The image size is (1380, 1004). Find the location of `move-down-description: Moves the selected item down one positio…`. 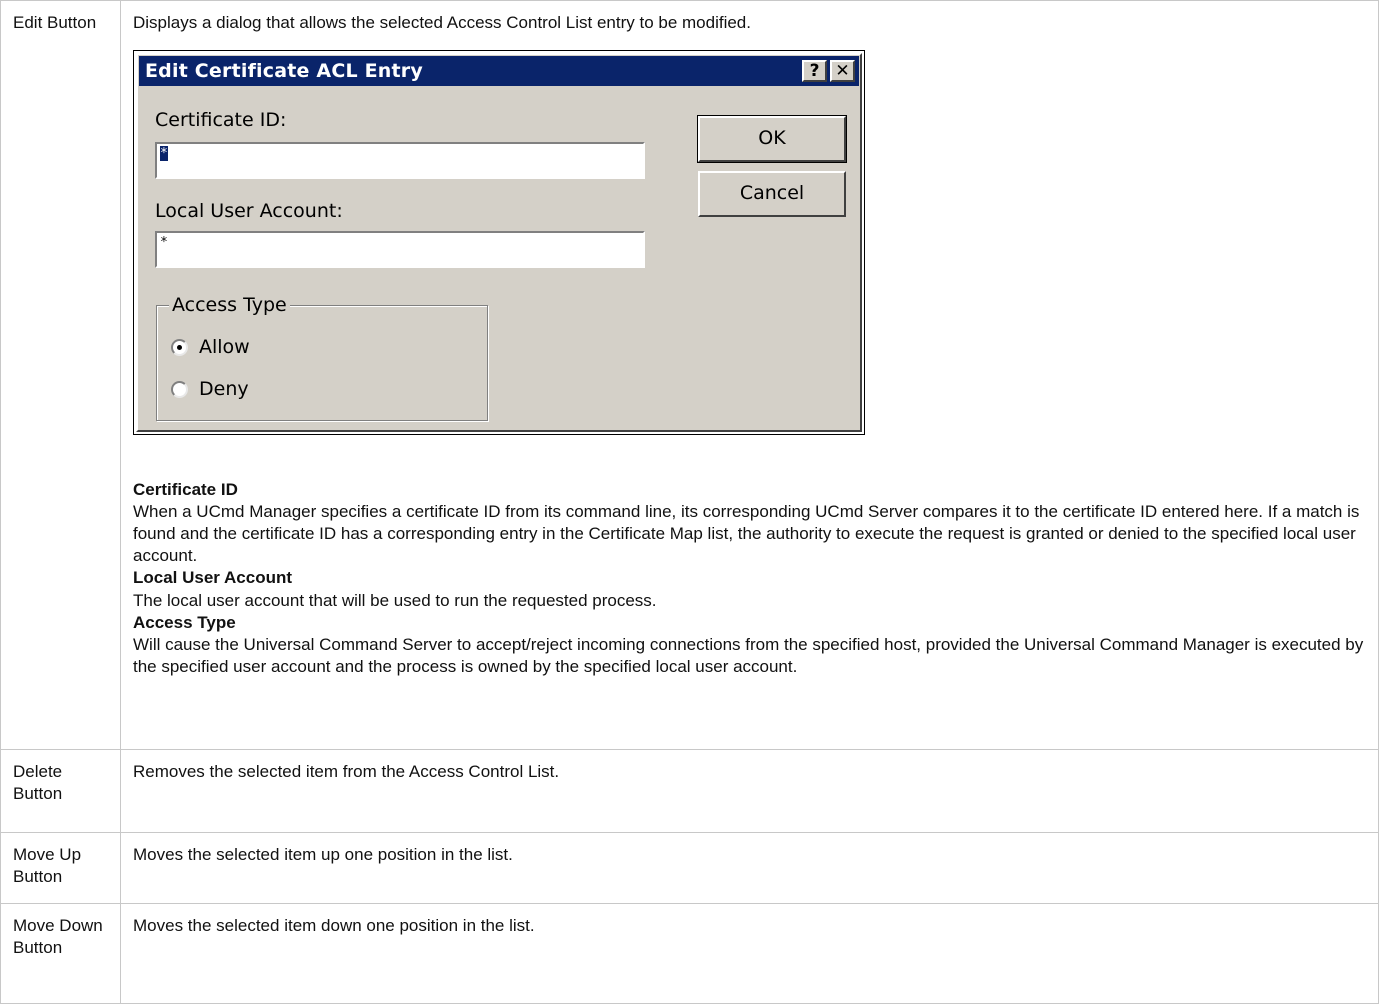

move-down-description: Moves the selected item down one positio… is located at coordinates (749, 953).